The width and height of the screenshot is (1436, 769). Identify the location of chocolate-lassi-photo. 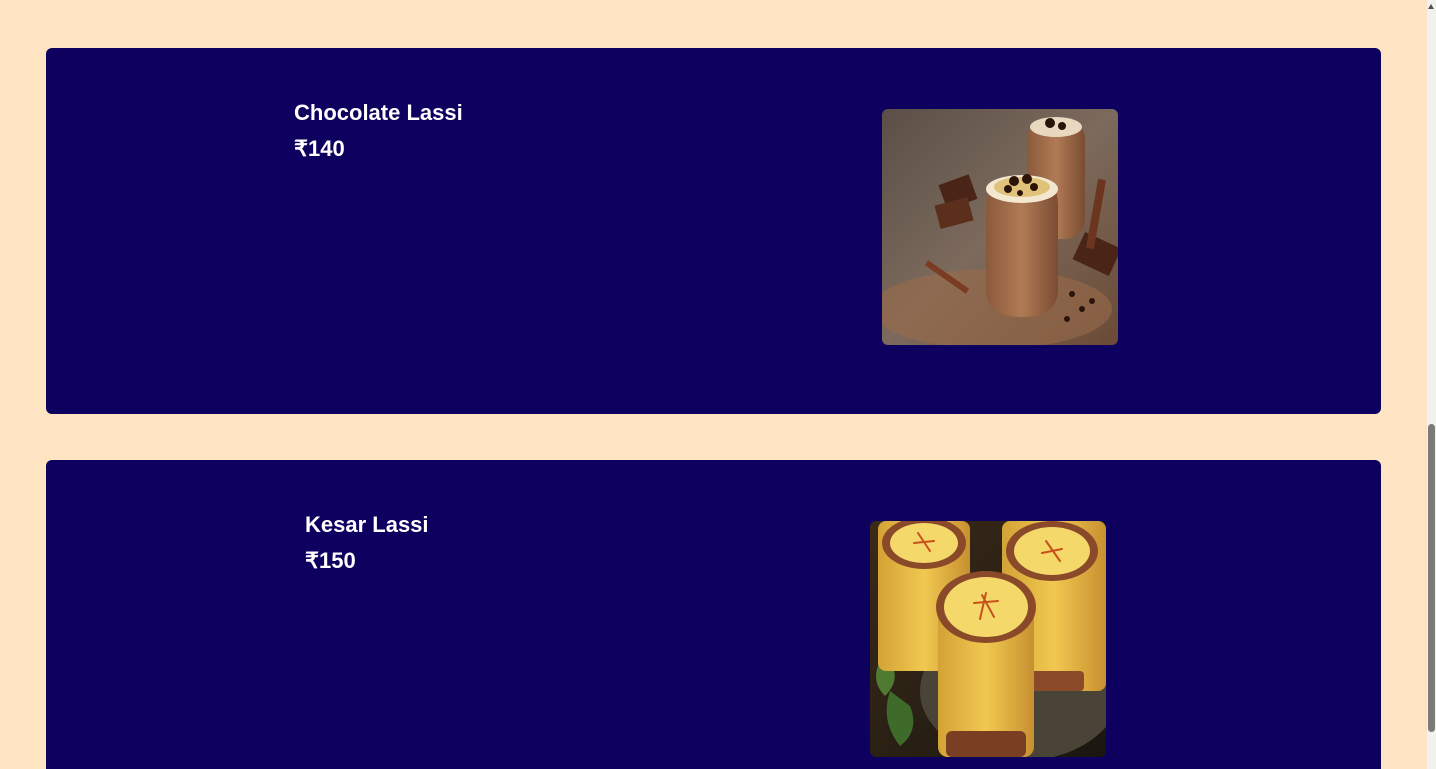
(1000, 227).